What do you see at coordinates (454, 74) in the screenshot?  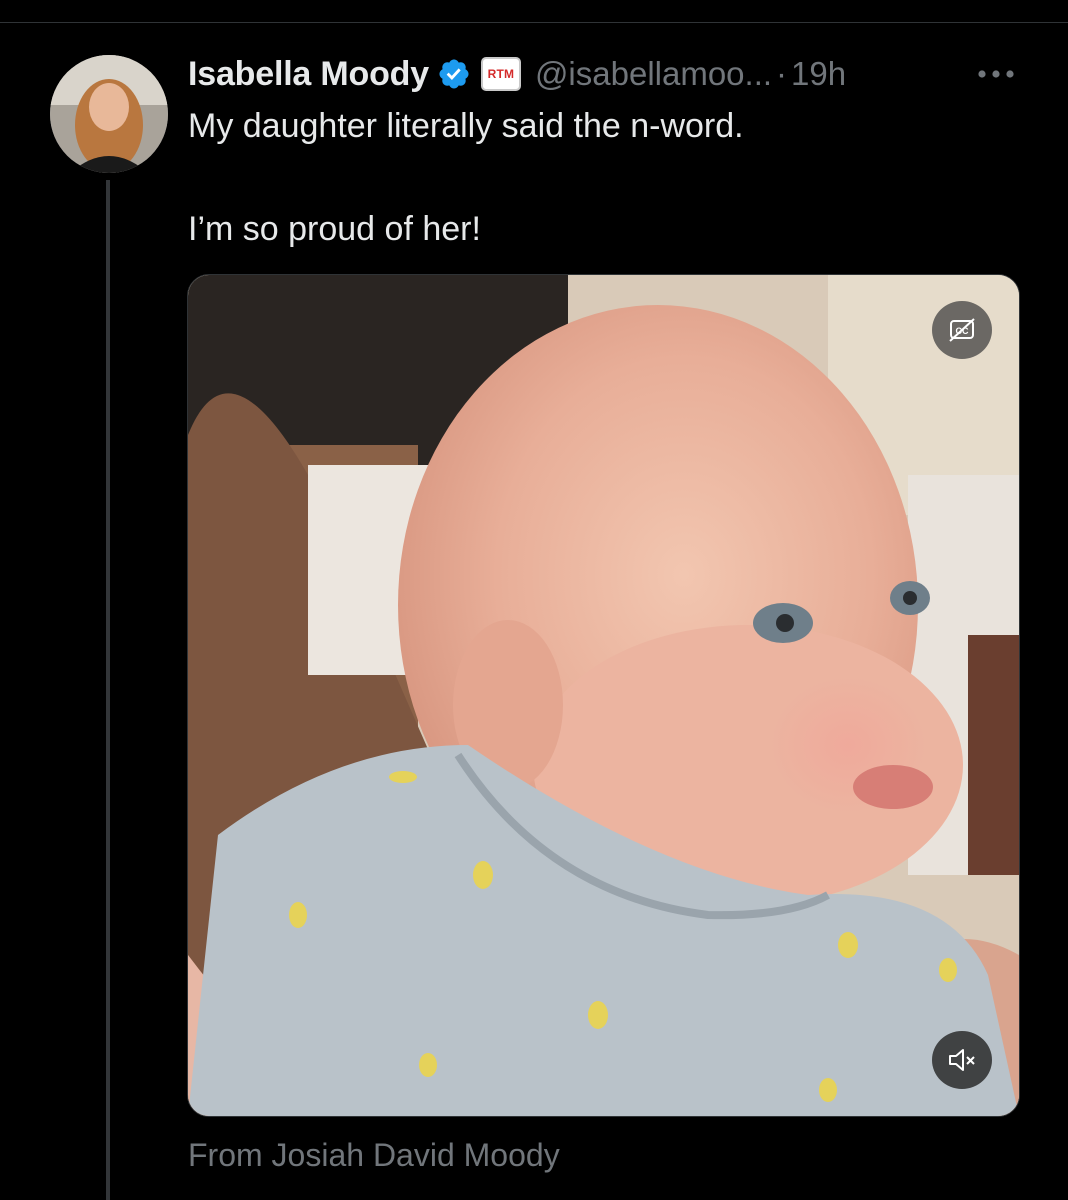 I see `verified-badge-icon` at bounding box center [454, 74].